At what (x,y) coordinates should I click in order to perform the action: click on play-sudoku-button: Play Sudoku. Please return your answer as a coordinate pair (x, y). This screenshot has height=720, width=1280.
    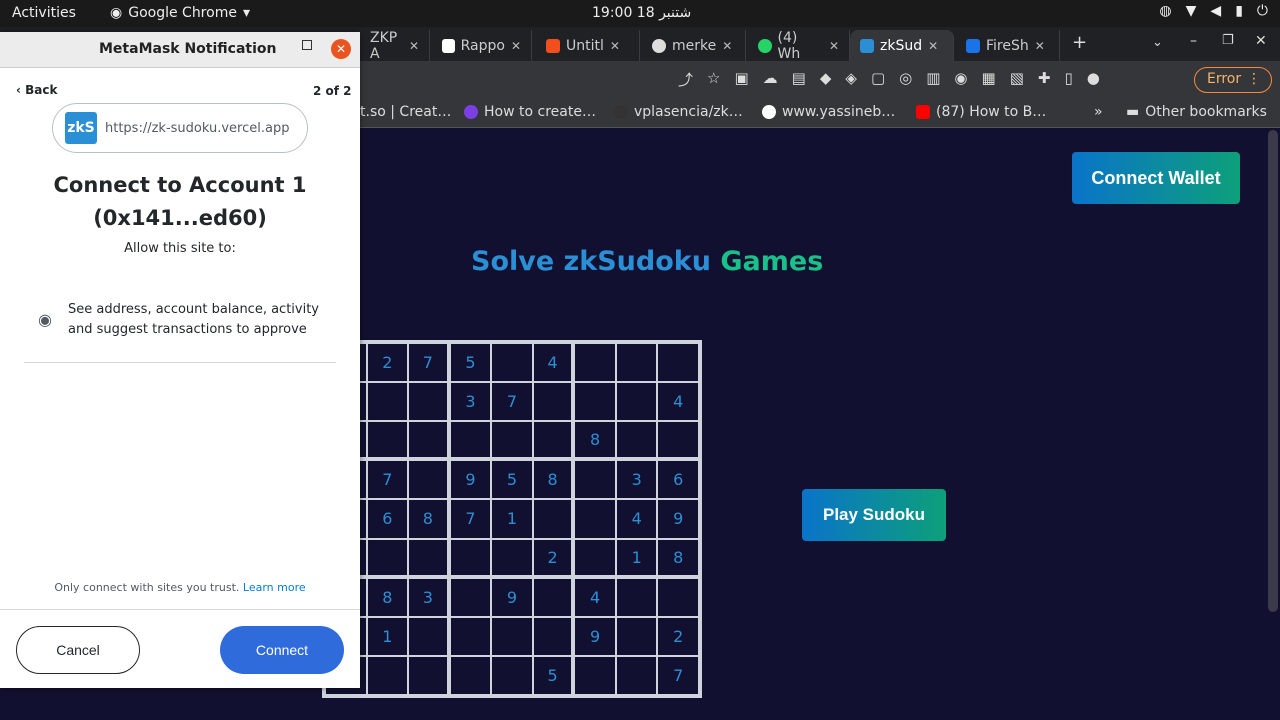
    Looking at the image, I should click on (874, 515).